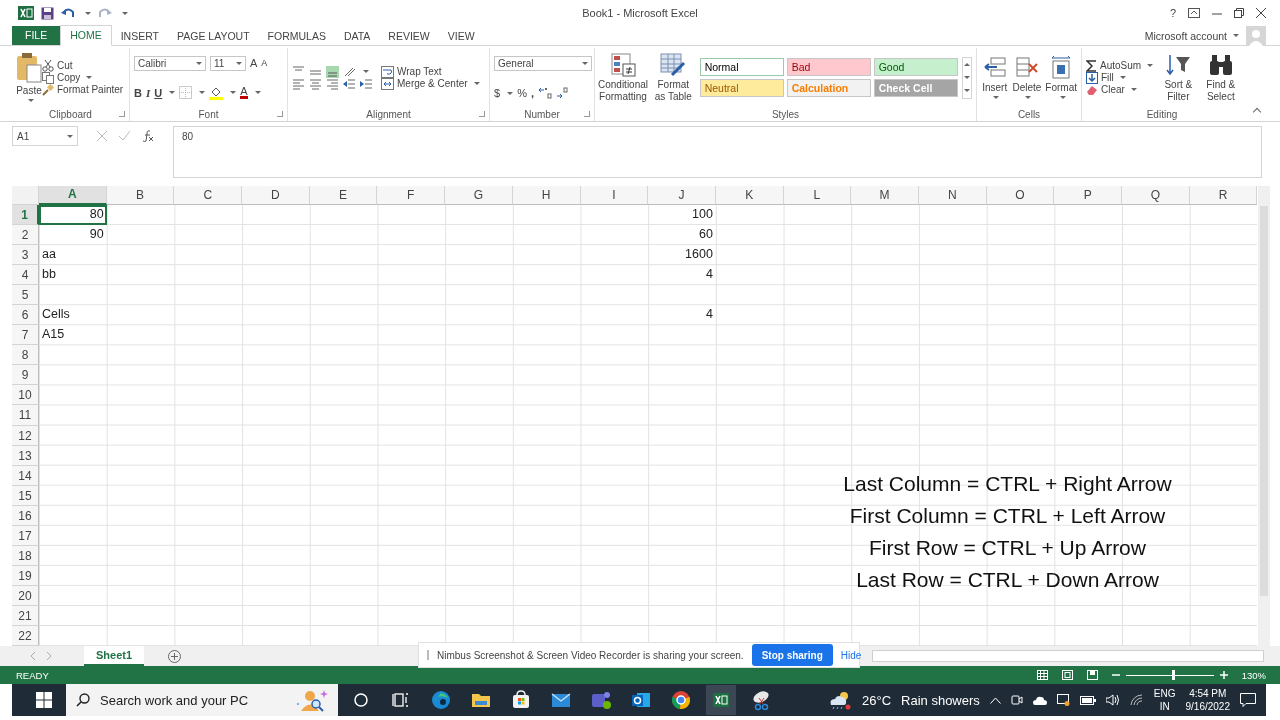 This screenshot has width=1280, height=720. What do you see at coordinates (1264, 416) in the screenshot?
I see `vertical-scrollbar` at bounding box center [1264, 416].